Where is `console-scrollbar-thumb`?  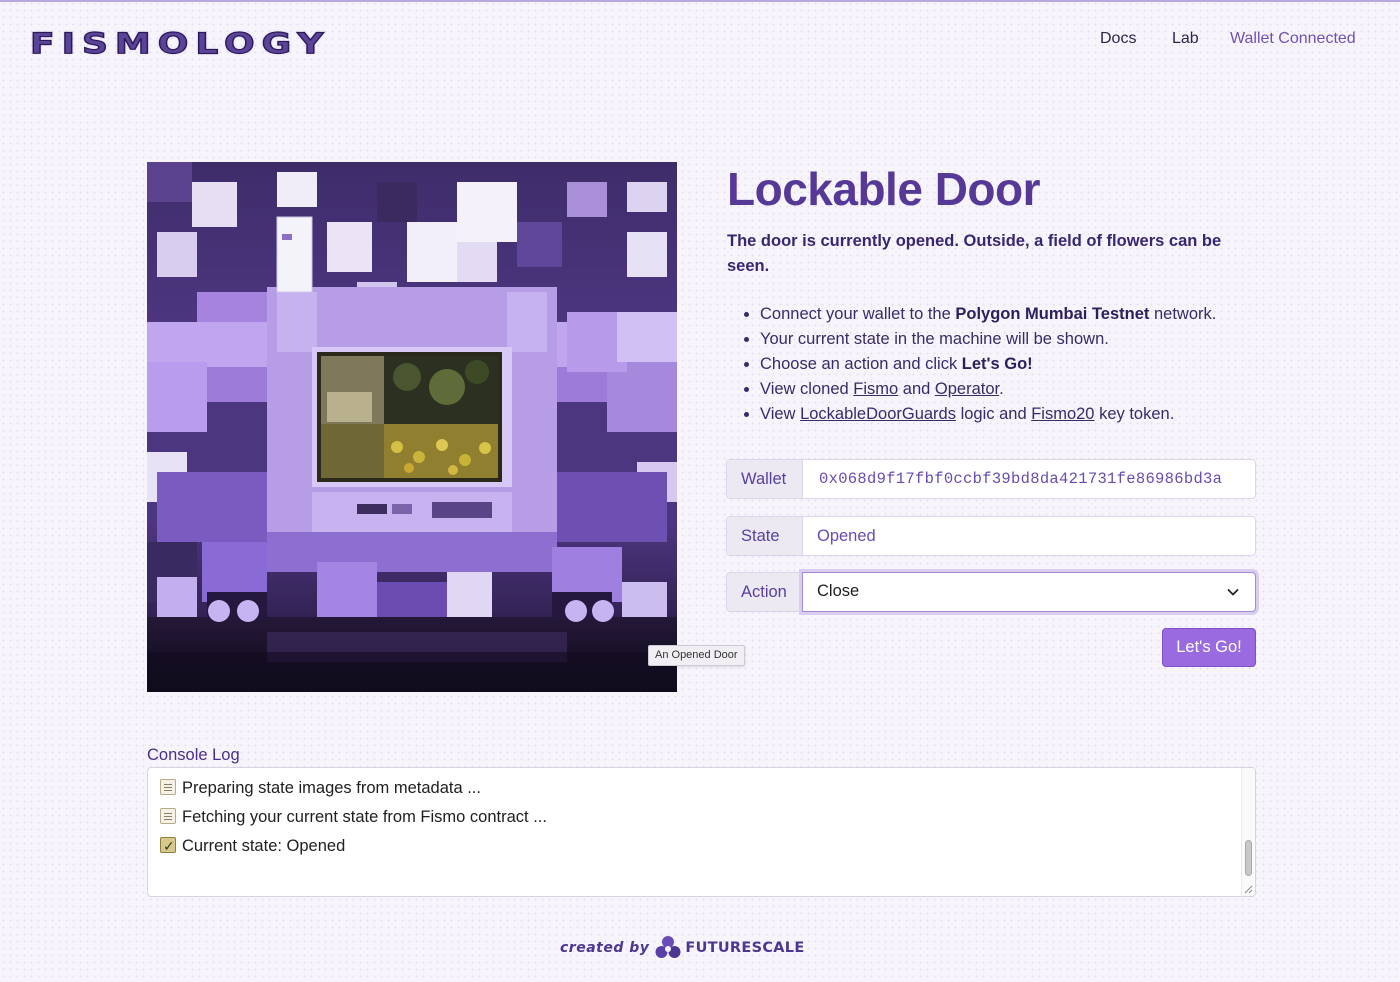
console-scrollbar-thumb is located at coordinates (1248, 858).